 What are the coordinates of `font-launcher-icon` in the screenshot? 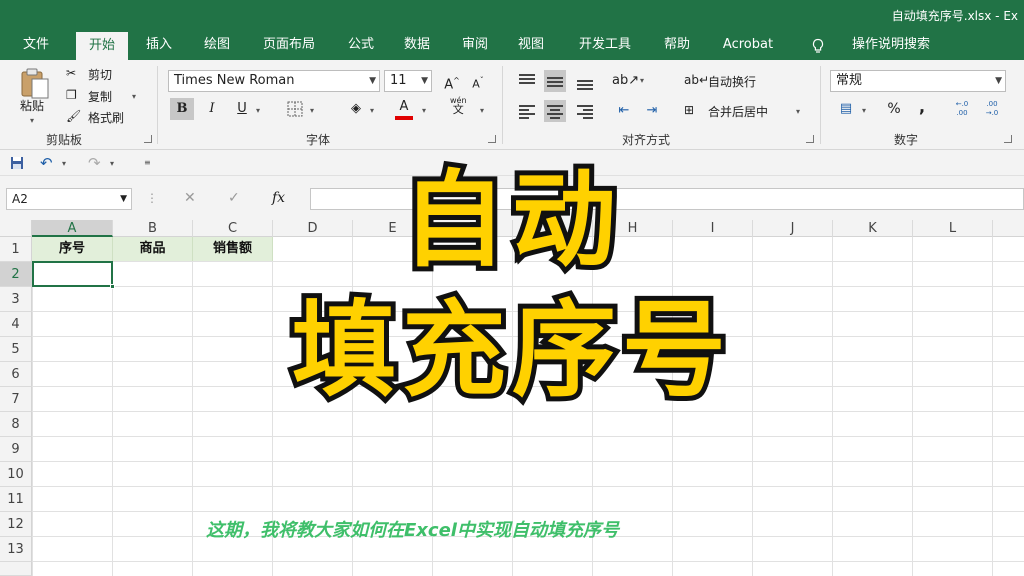 It's located at (492, 139).